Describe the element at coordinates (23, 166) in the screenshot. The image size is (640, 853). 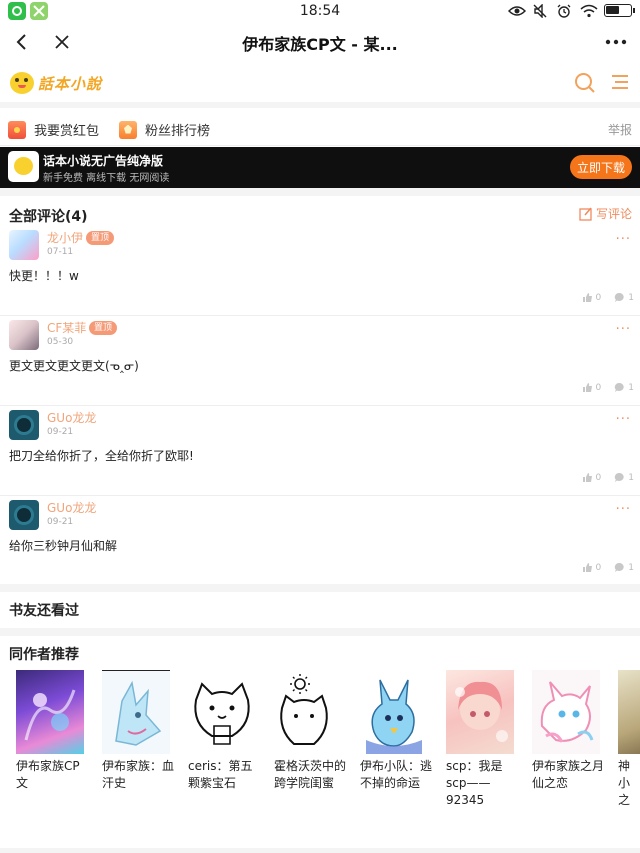
I see `app-icon` at that location.